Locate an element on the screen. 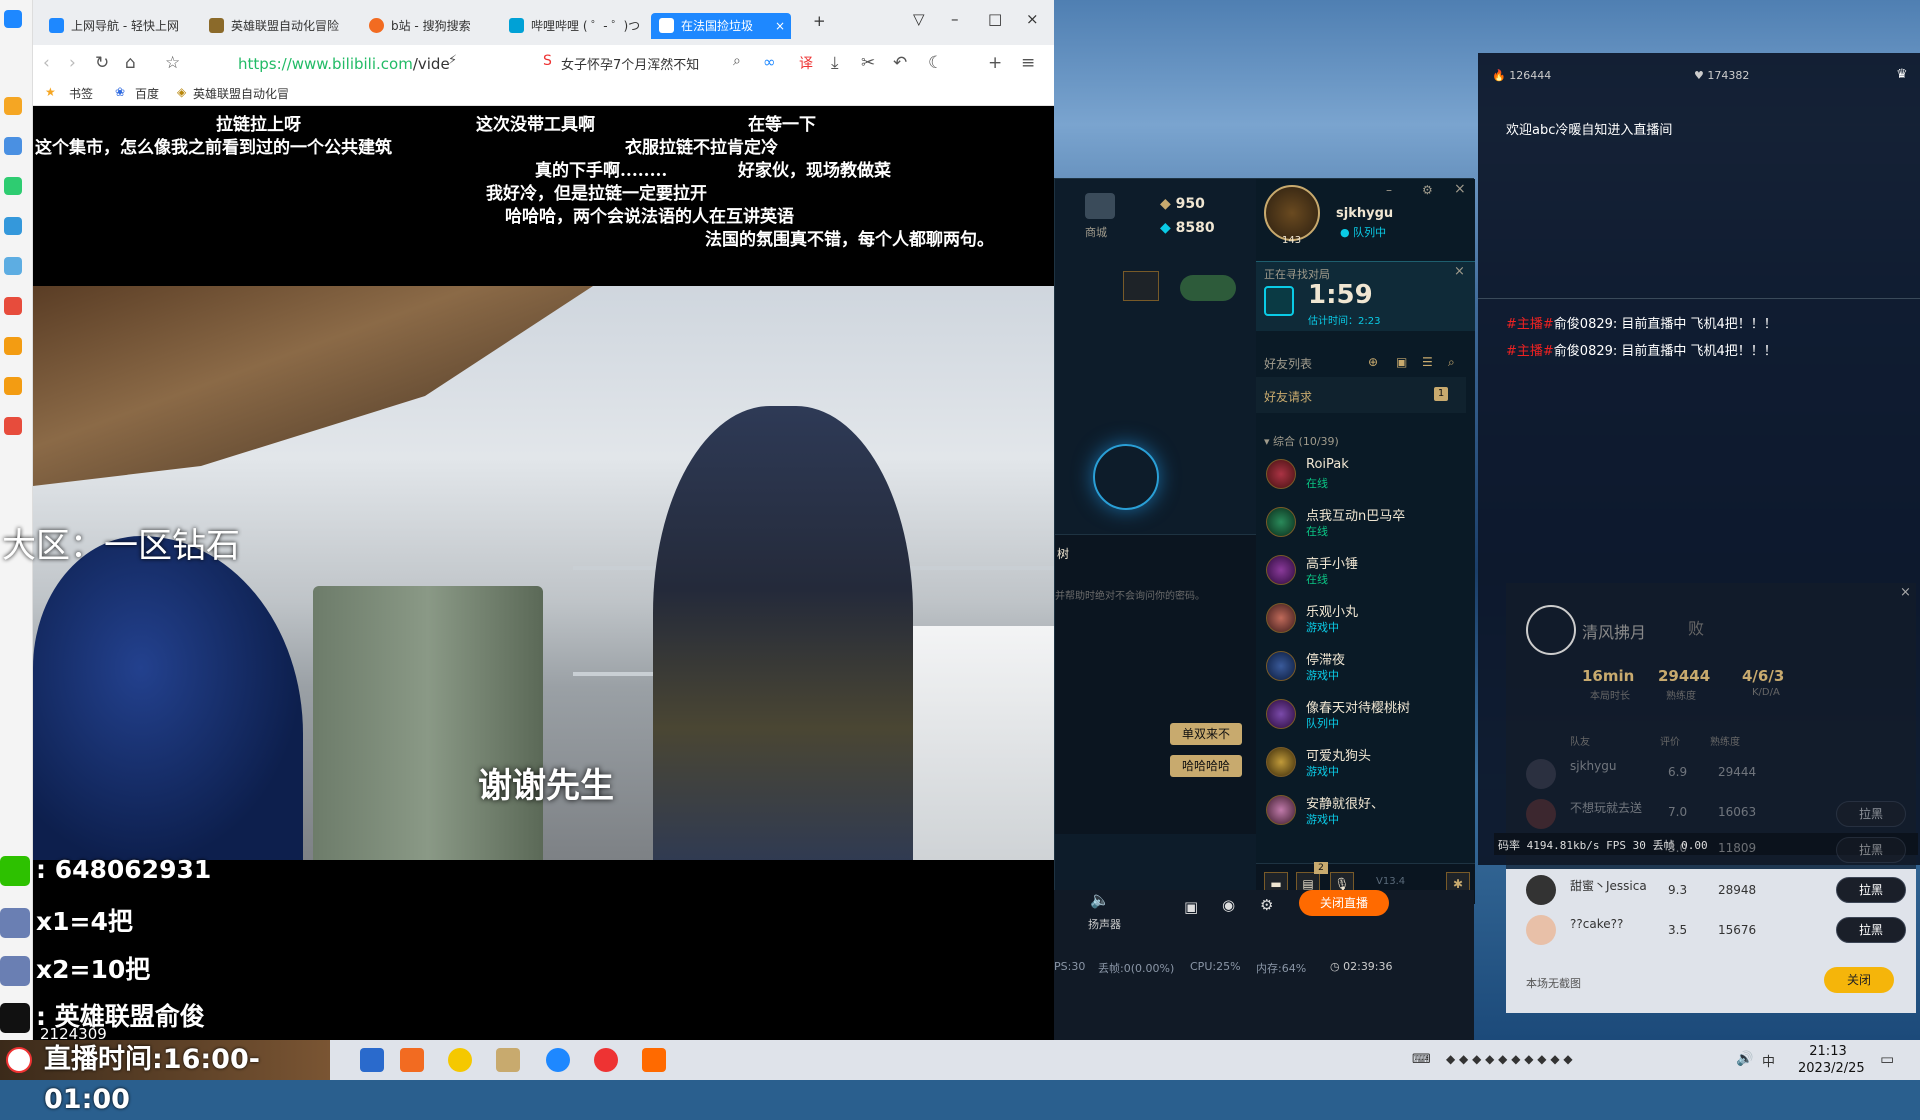 This screenshot has height=1120, width=1920. undo-icon: ↶ is located at coordinates (900, 63).